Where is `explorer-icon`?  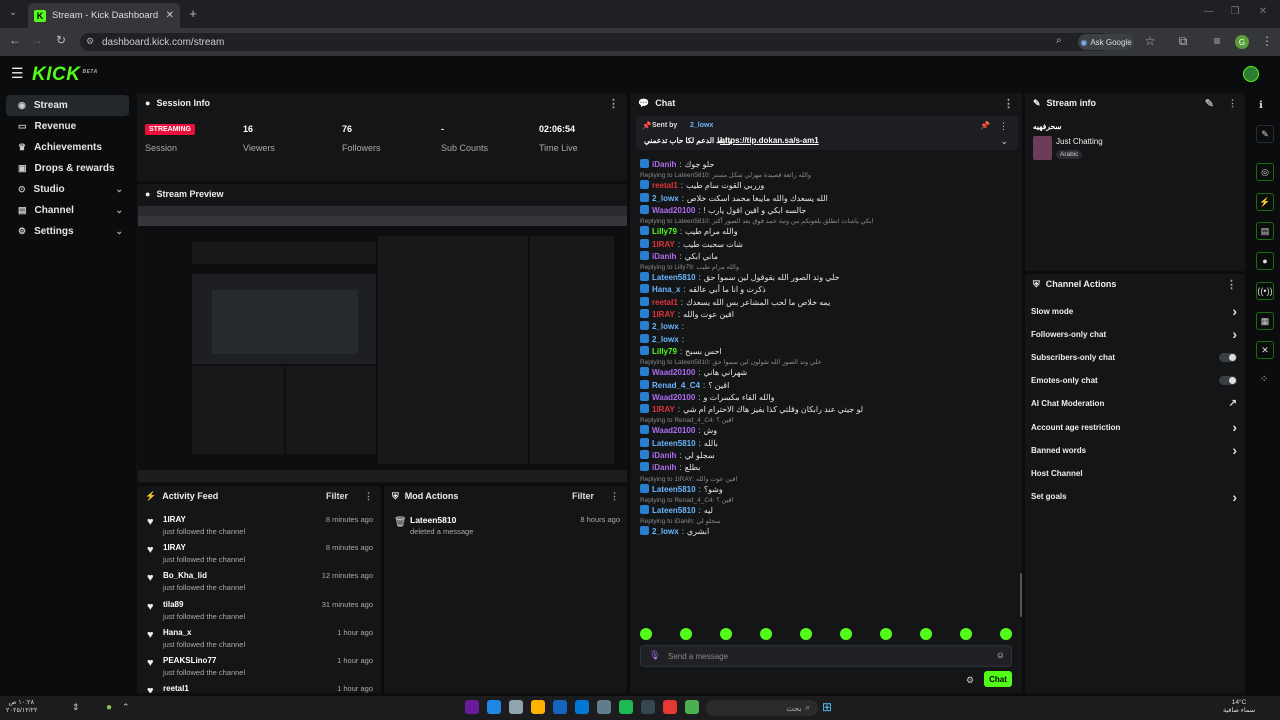
explorer-icon is located at coordinates (494, 707).